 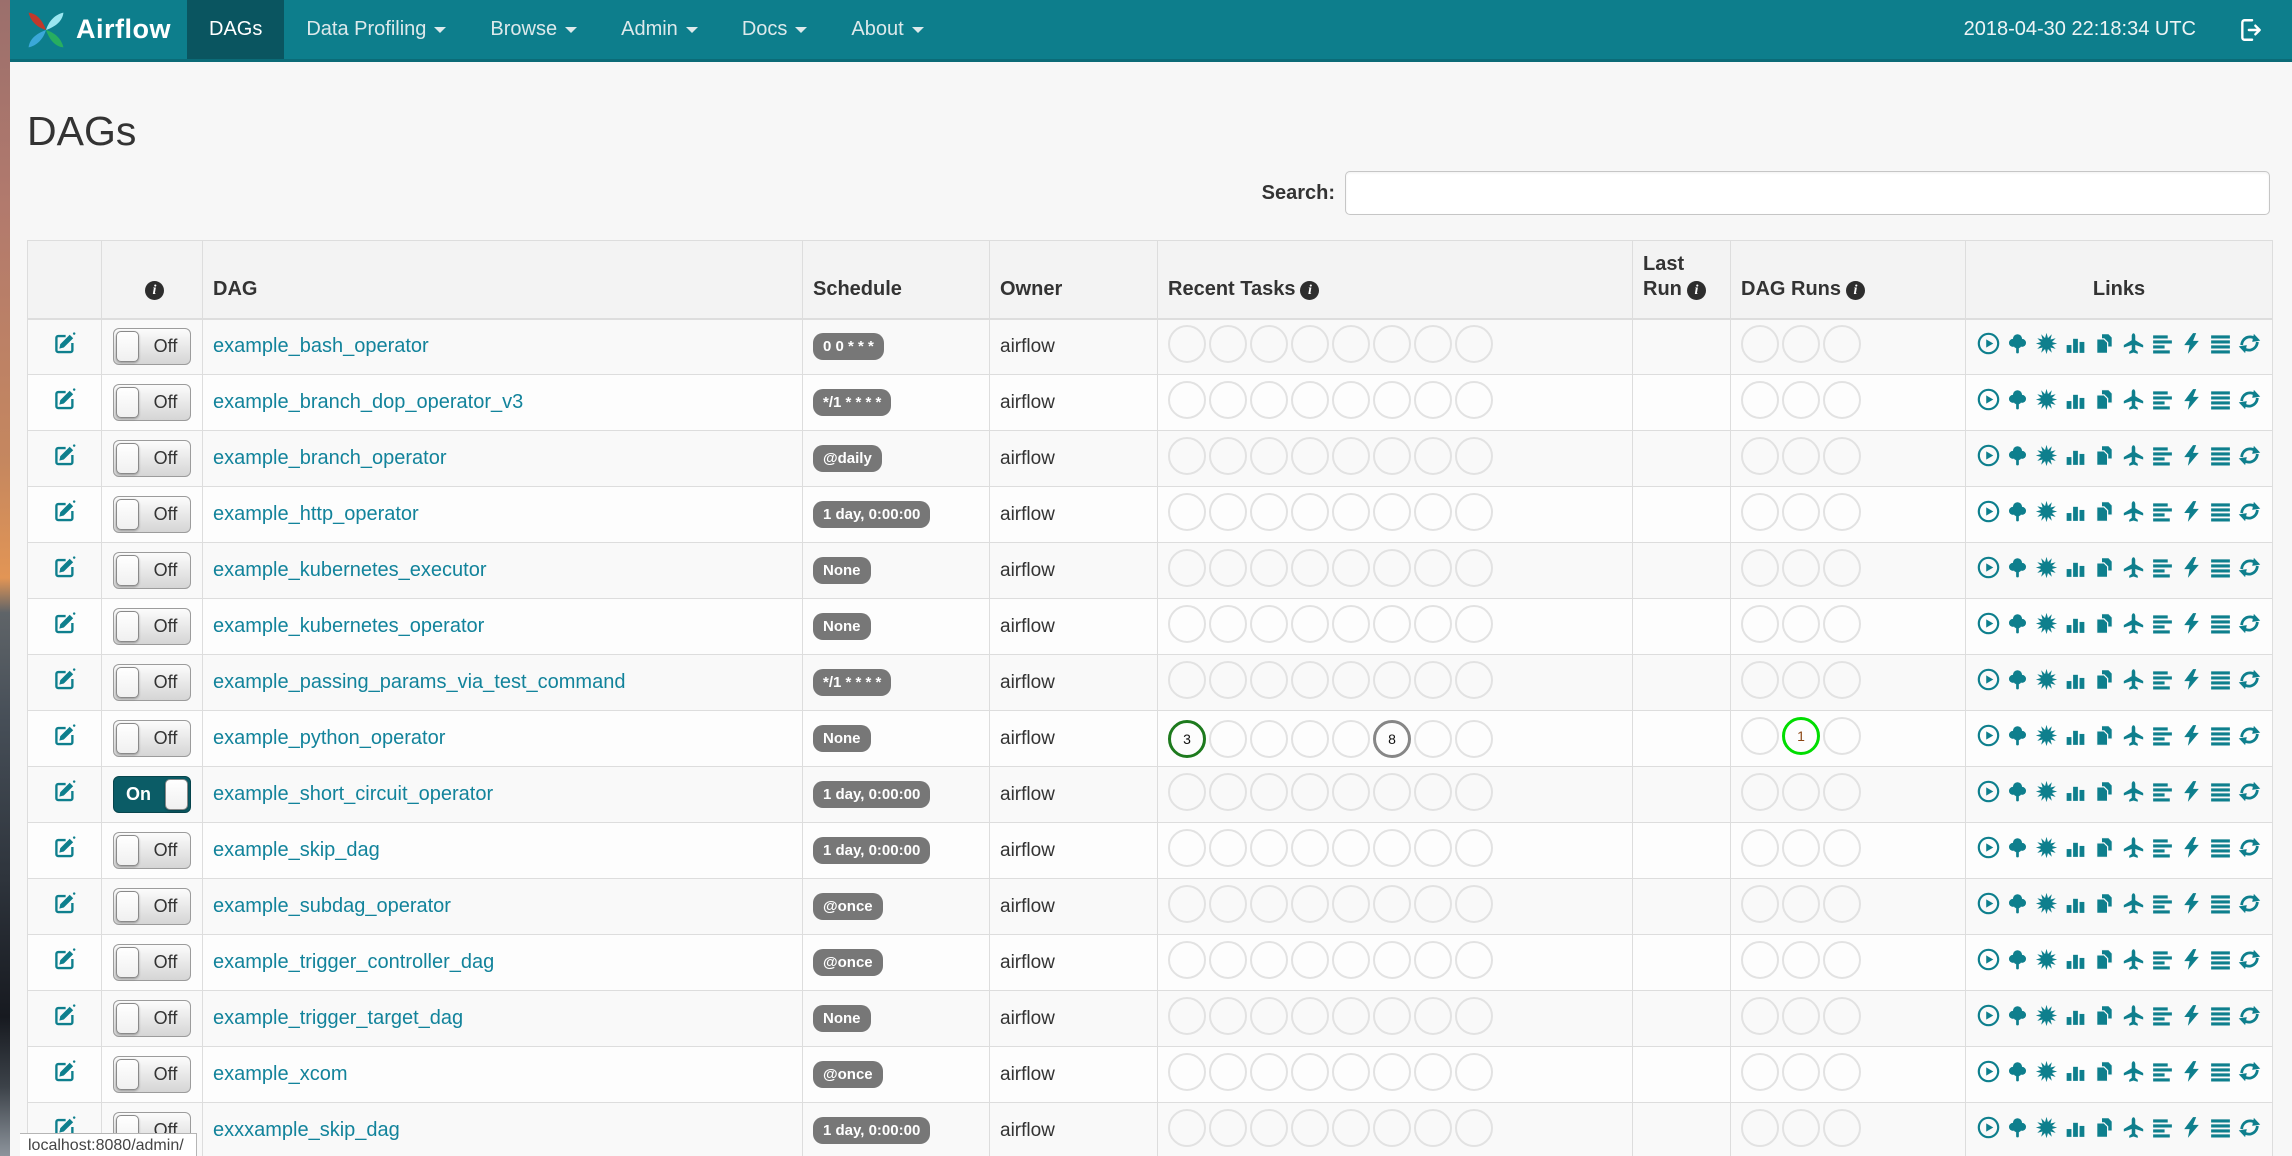 What do you see at coordinates (2191, 1071) in the screenshot?
I see `code-view-link` at bounding box center [2191, 1071].